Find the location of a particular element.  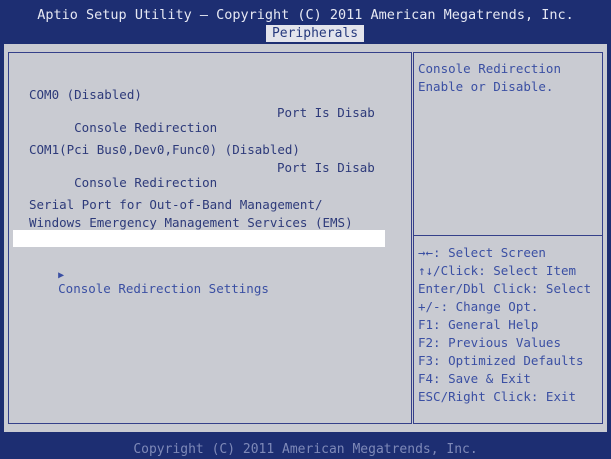

com0-heading: COM0 (Disabled) is located at coordinates (85, 94).